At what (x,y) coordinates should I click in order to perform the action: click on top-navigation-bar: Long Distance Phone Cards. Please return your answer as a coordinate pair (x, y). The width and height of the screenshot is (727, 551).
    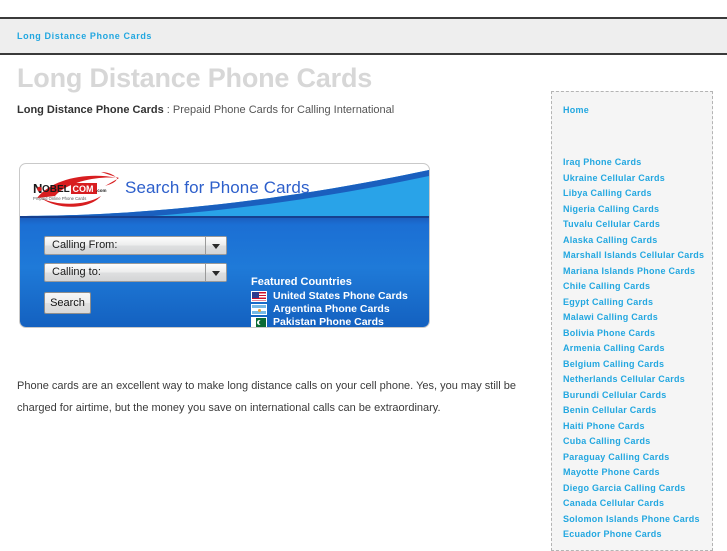
    Looking at the image, I should click on (363, 36).